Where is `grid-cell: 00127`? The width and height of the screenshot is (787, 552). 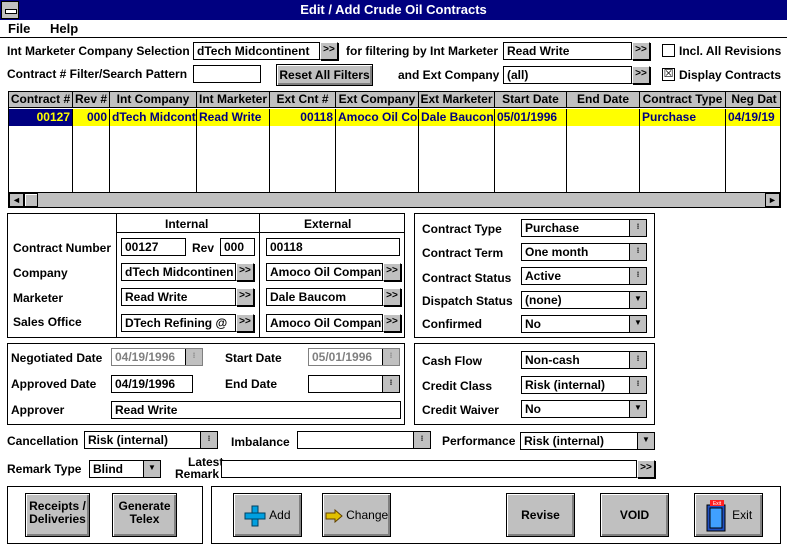
grid-cell: 00127 is located at coordinates (41, 117).